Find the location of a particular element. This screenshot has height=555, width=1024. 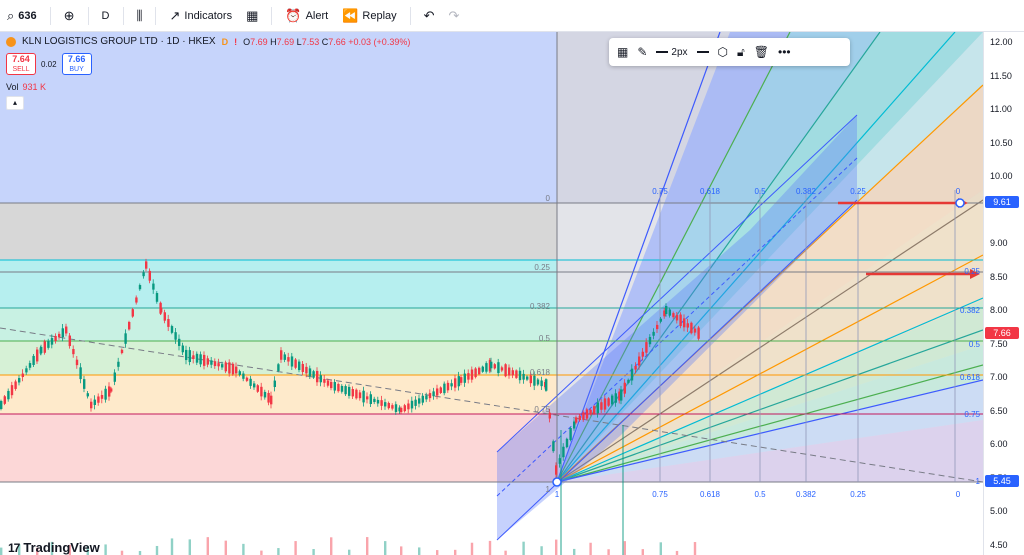

fan-right-label: 0.25 is located at coordinates (972, 271).